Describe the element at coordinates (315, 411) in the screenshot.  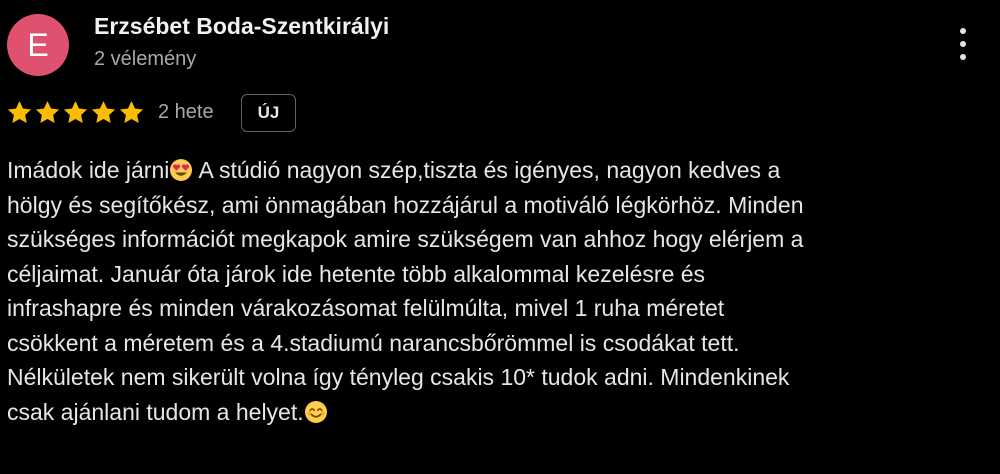
I see `smiling-emoji-icon` at that location.